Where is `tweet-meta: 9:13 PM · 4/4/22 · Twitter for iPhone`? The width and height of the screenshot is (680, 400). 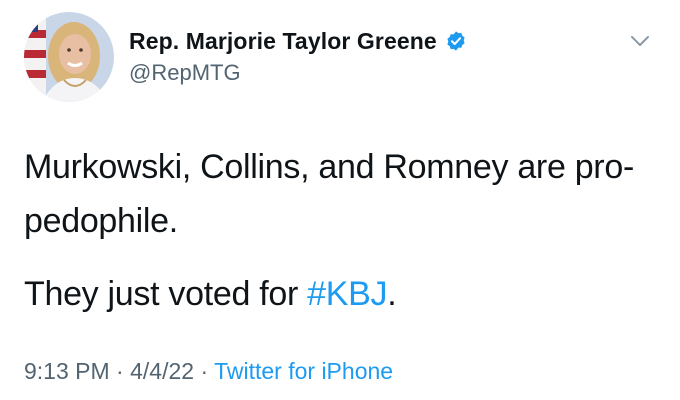 tweet-meta: 9:13 PM · 4/4/22 · Twitter for iPhone is located at coordinates (208, 371).